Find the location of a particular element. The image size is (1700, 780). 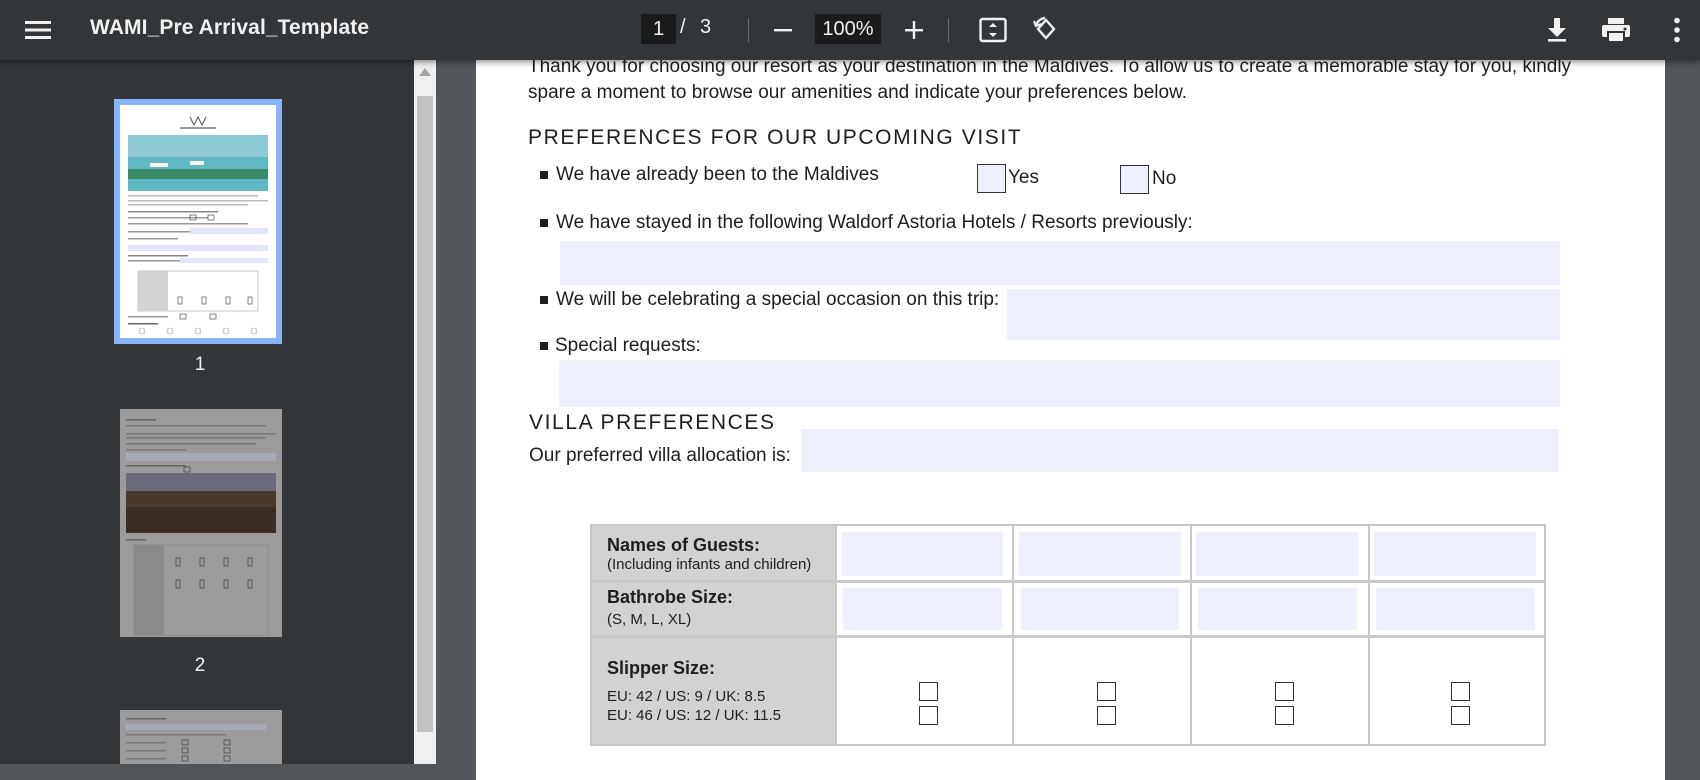

menu-icon is located at coordinates (38, 30).